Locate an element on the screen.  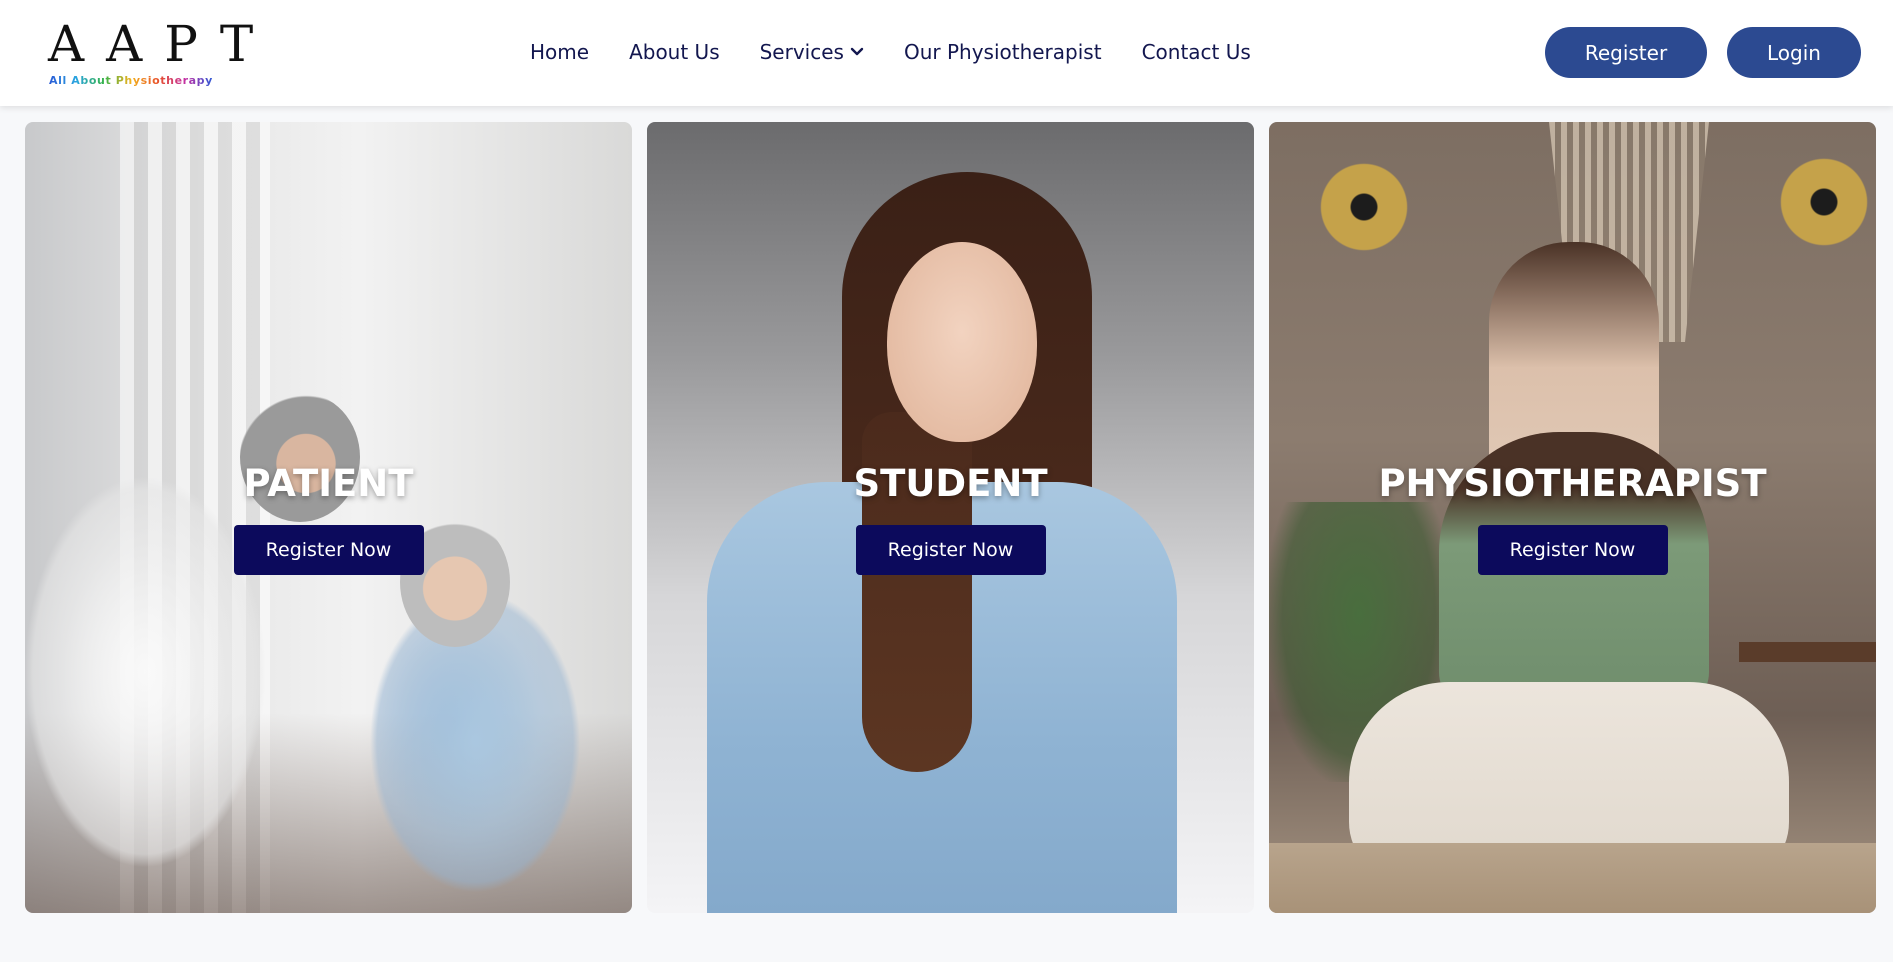
logo-letters: AAPT is located at coordinates (162, 44).